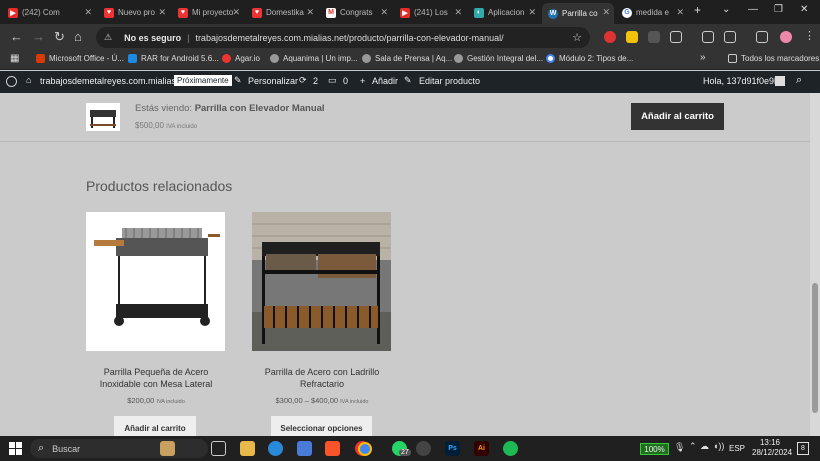  What do you see at coordinates (430, 12) in the screenshot?
I see `tab: ▶ (241) Los ✕` at bounding box center [430, 12].